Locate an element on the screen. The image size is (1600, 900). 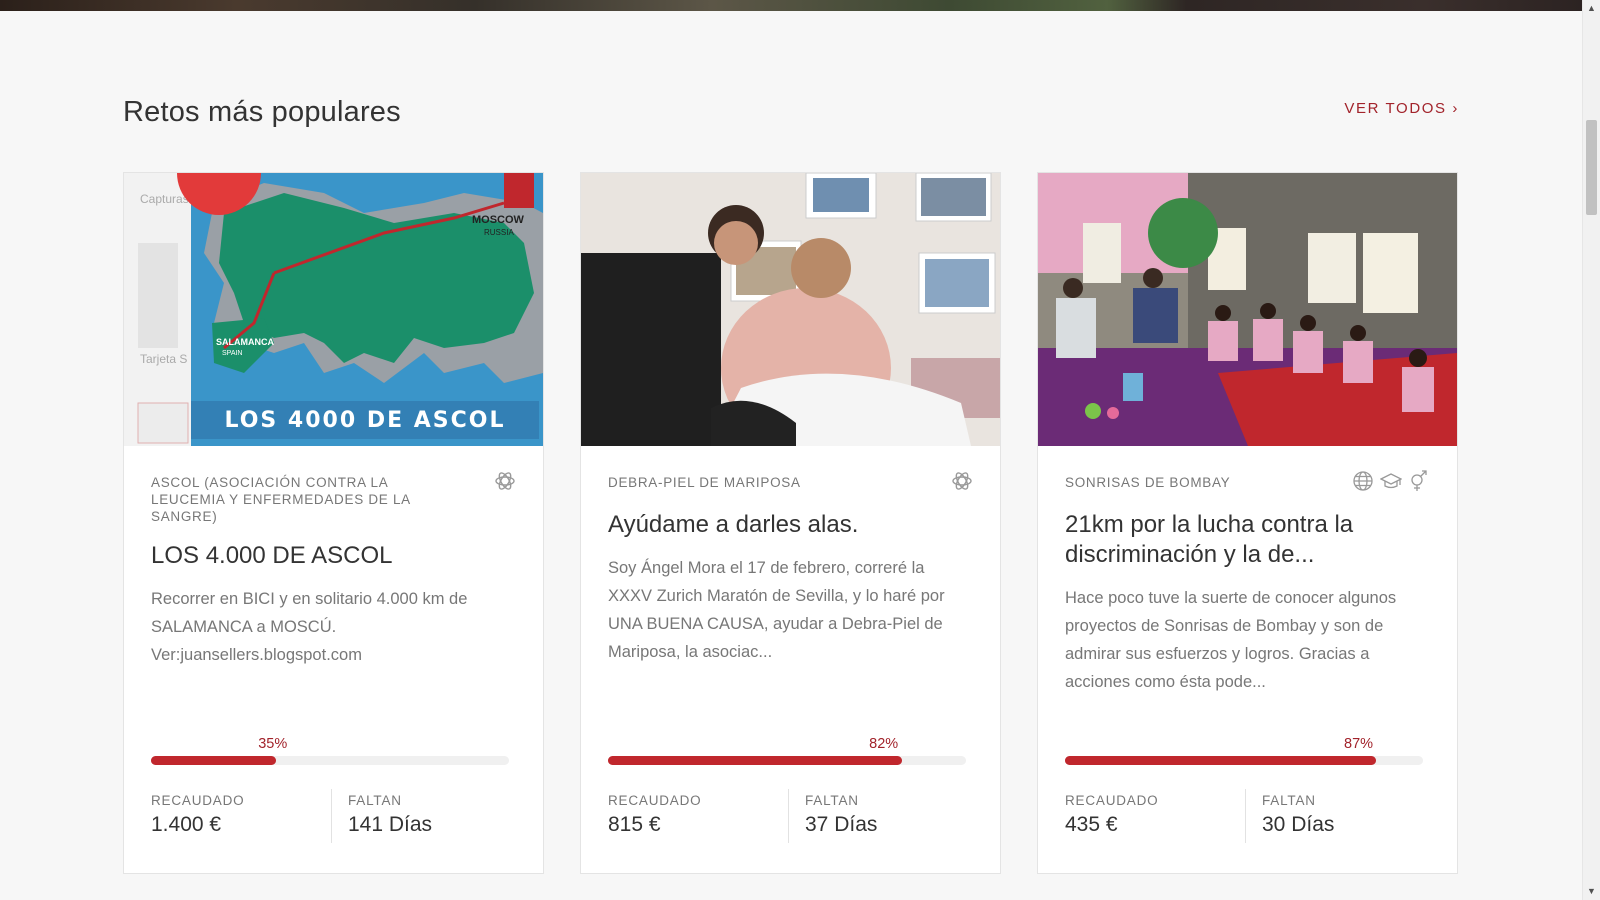
raised-value: 1.400 € is located at coordinates (186, 824).